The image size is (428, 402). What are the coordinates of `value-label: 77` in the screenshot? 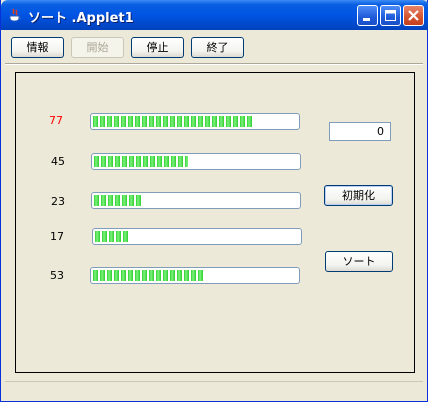 It's located at (56, 120).